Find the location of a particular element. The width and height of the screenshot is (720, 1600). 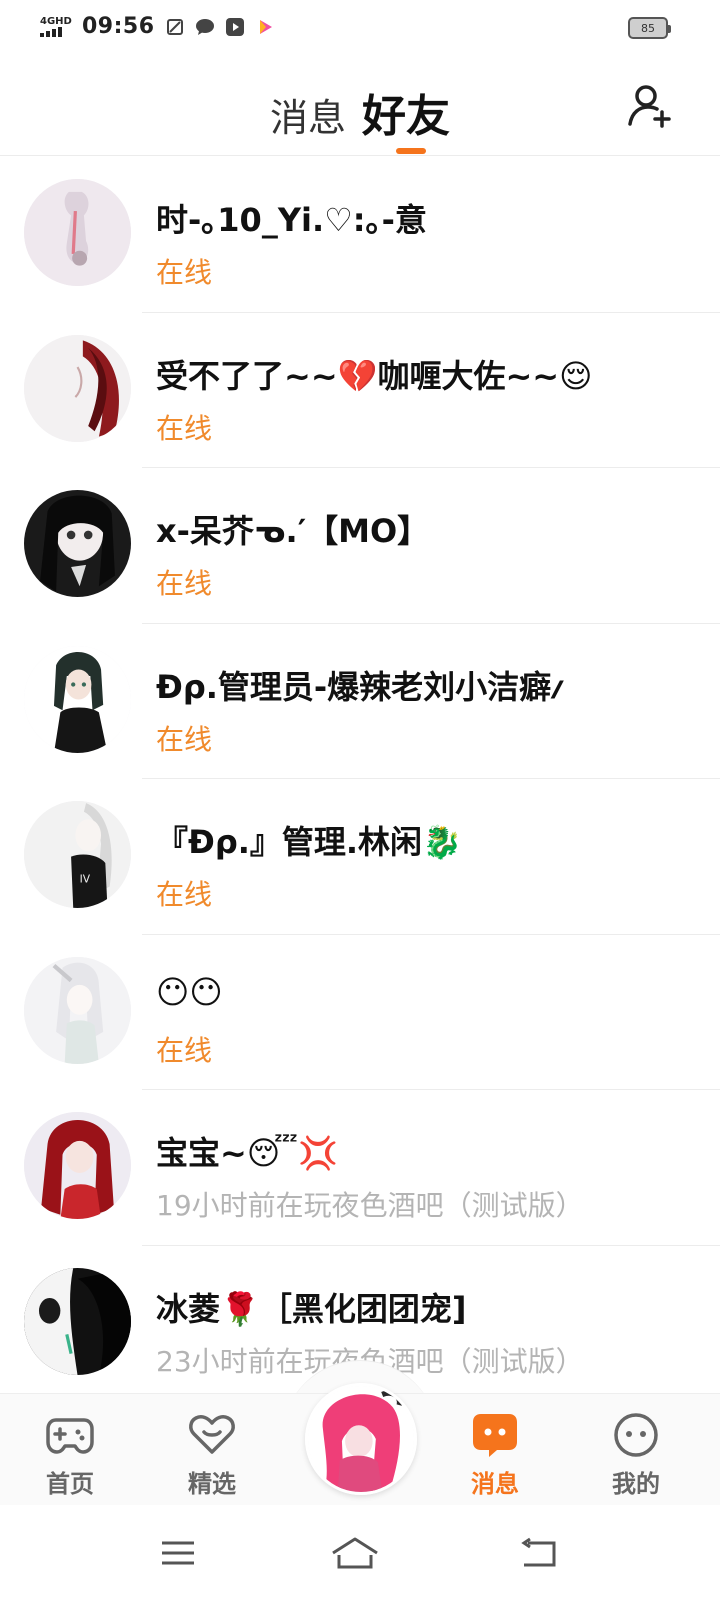

nav-label: 首页 is located at coordinates (70, 1484).